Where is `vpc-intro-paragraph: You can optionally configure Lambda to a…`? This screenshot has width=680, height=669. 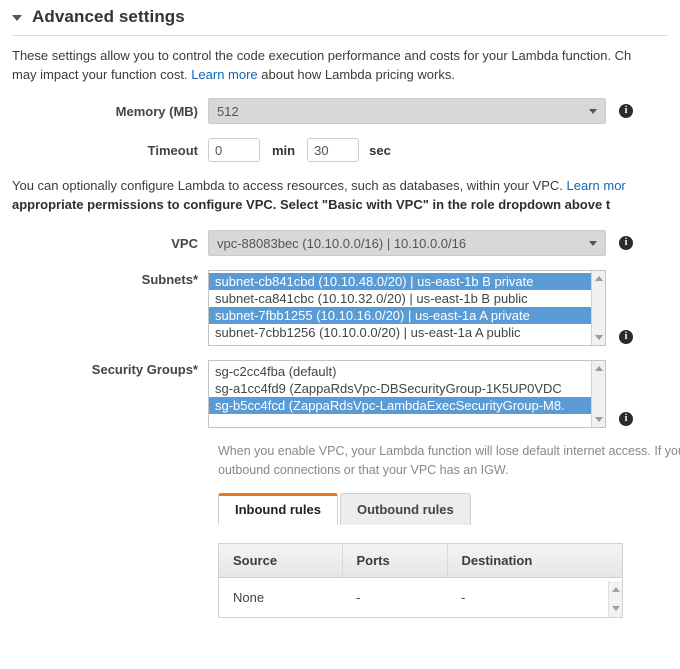
vpc-intro-paragraph: You can optionally configure Lambda to a… is located at coordinates (340, 188).